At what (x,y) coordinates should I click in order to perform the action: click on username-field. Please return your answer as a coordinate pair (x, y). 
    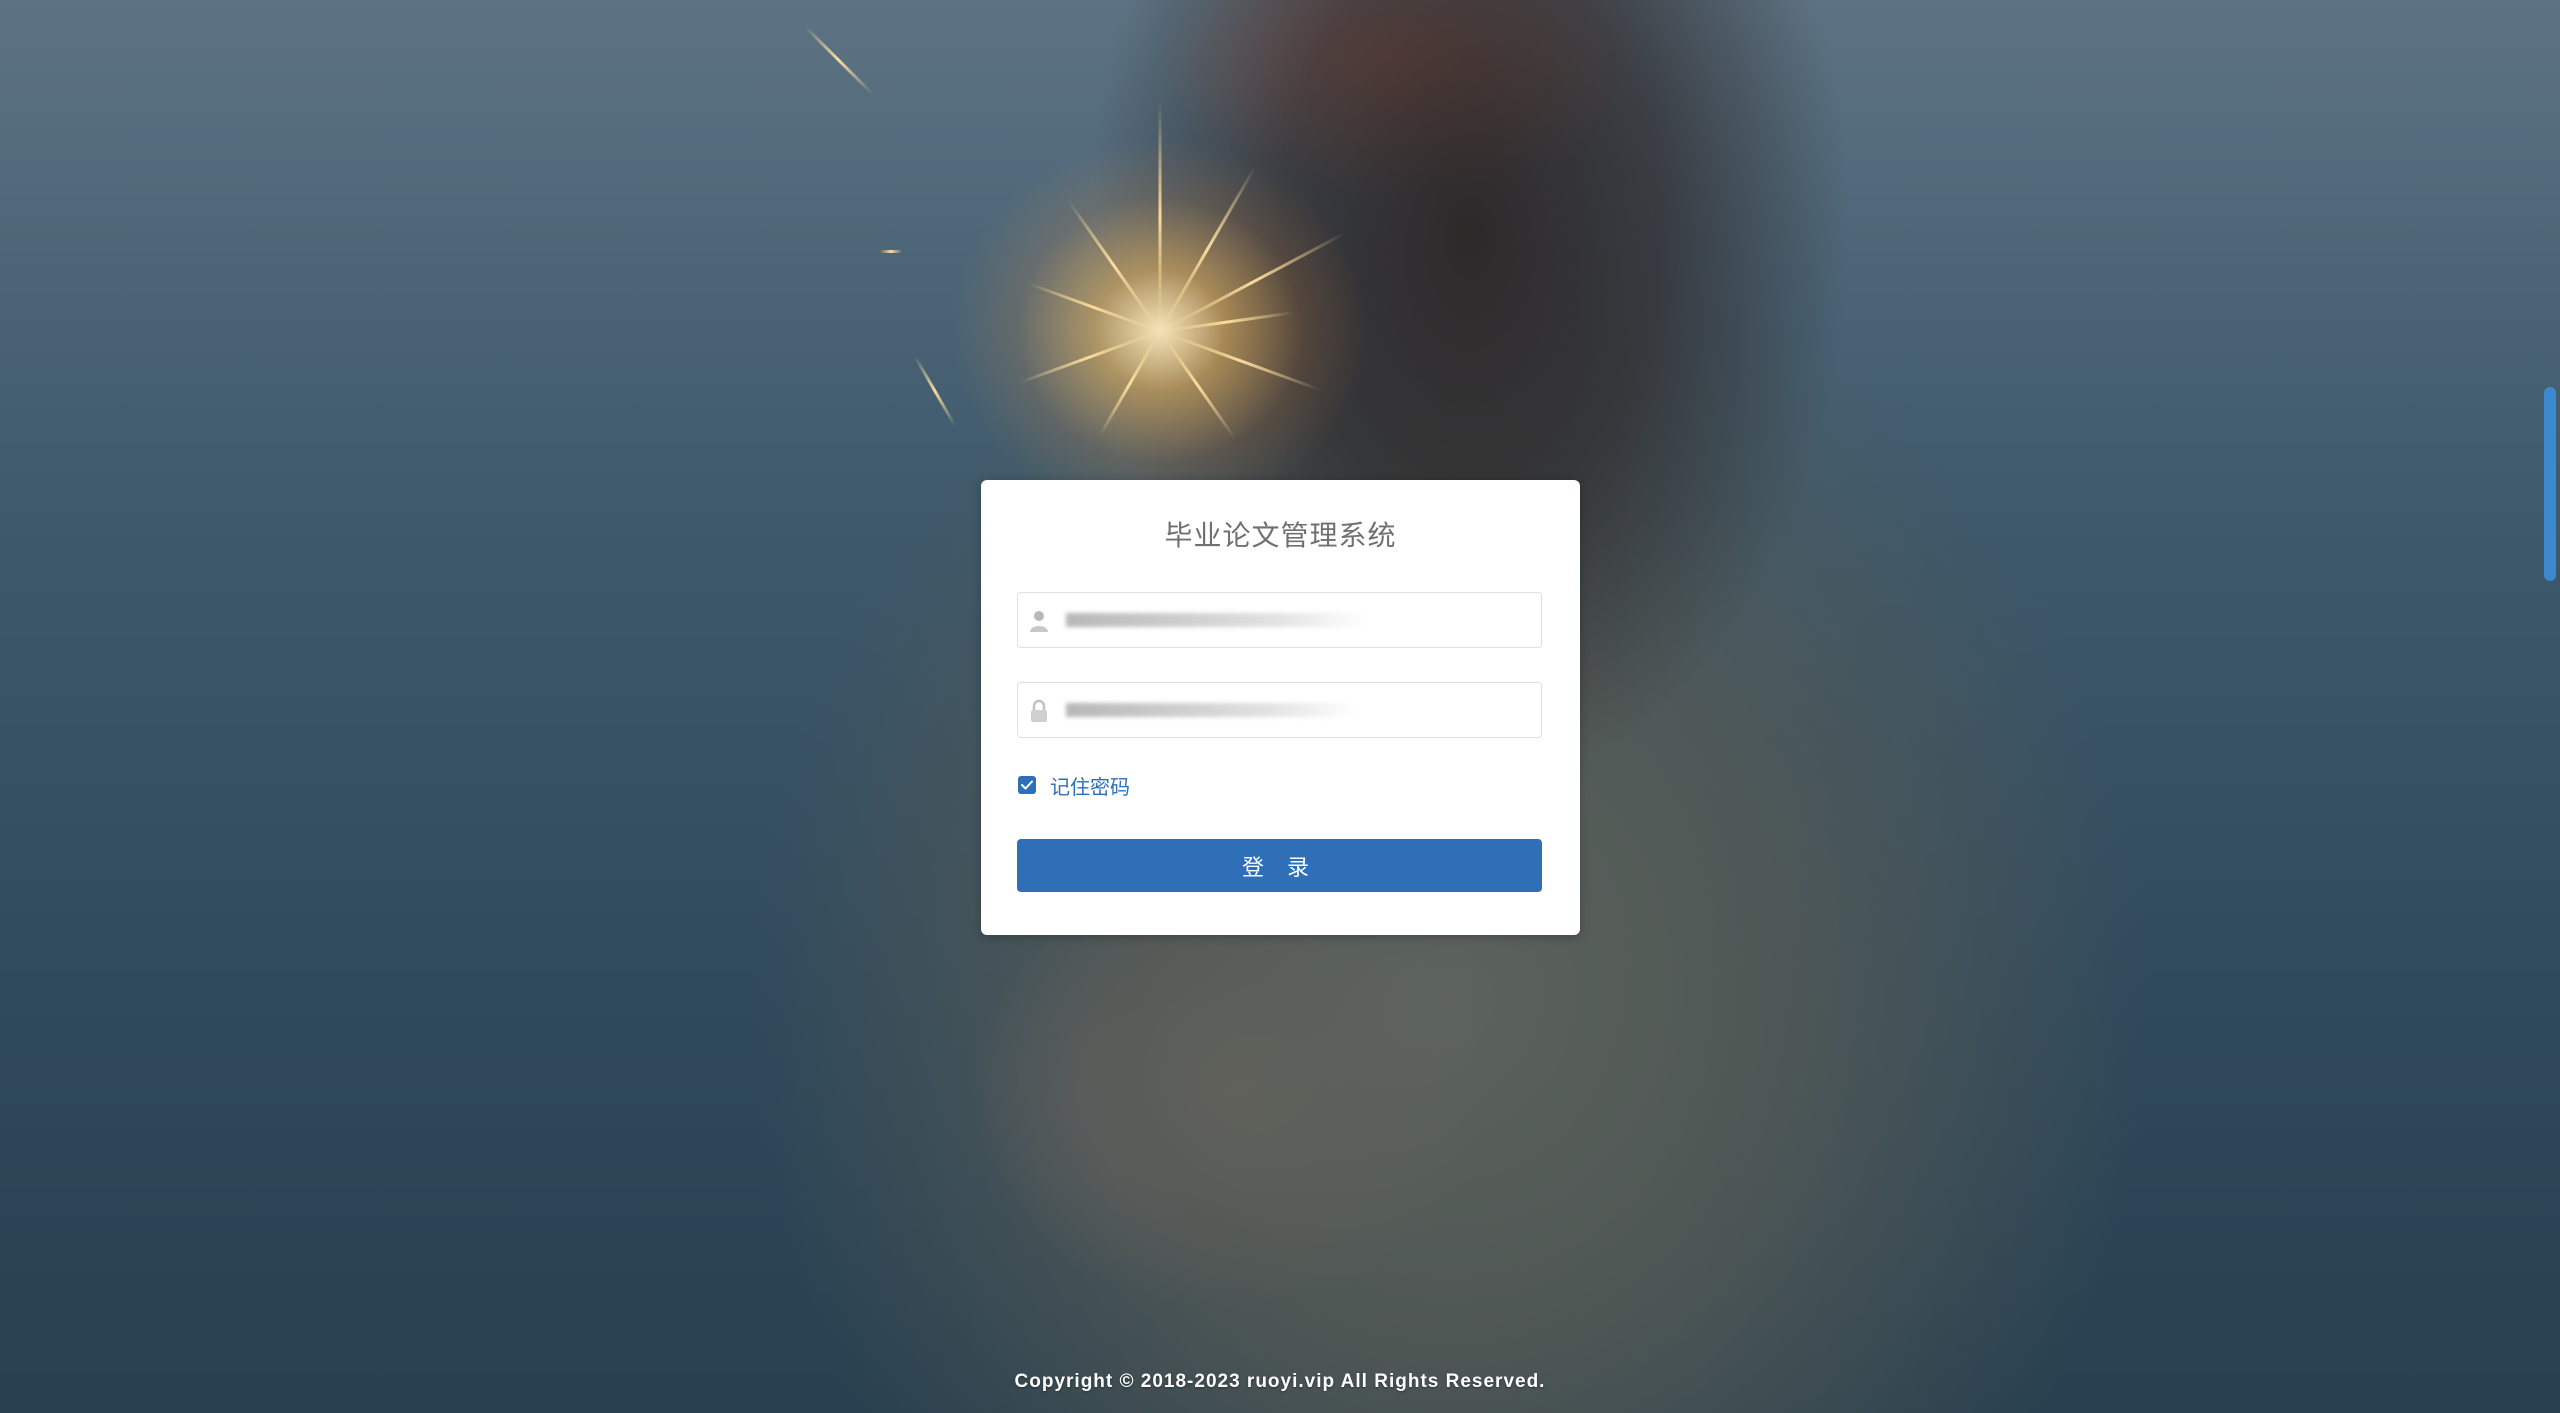
    Looking at the image, I should click on (1279, 620).